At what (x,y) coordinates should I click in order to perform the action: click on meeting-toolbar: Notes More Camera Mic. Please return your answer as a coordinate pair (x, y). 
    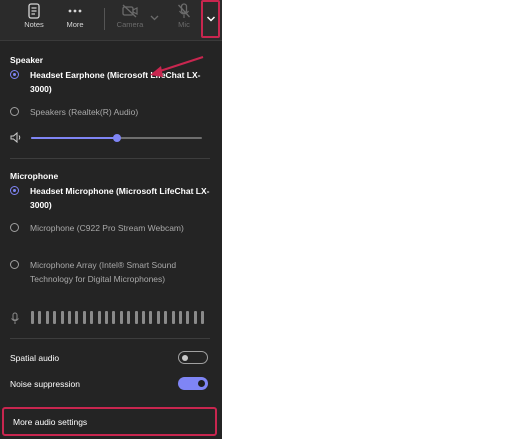
    Looking at the image, I should click on (111, 20).